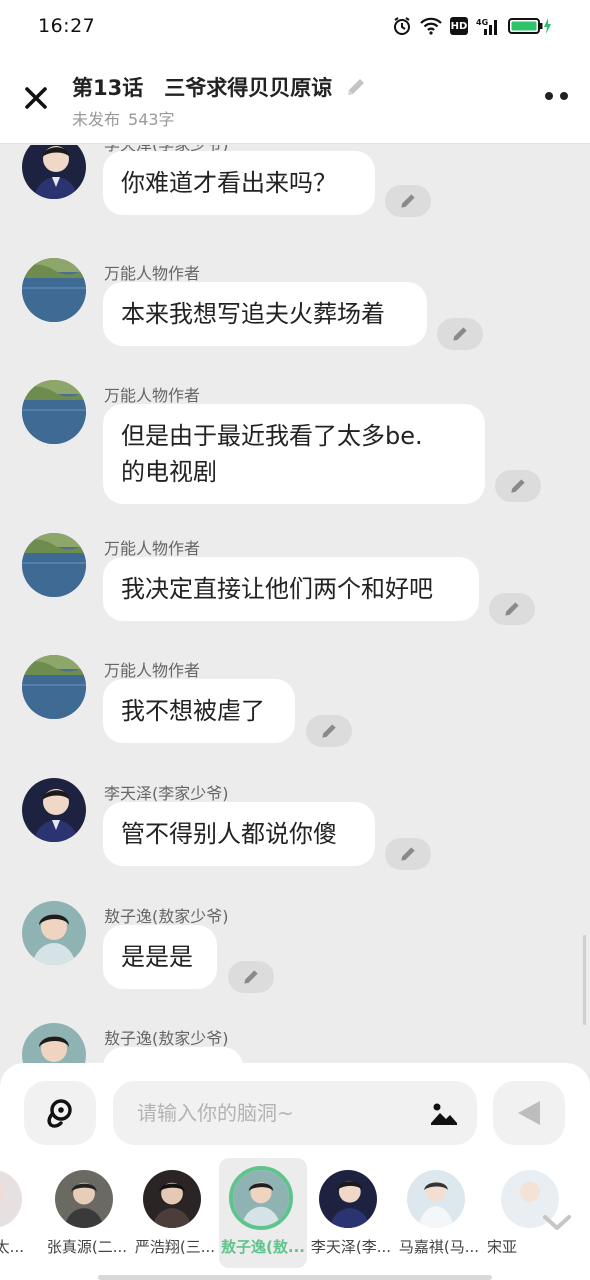  I want to click on message-bubble: 你难道才看出来吗？, so click(239, 183).